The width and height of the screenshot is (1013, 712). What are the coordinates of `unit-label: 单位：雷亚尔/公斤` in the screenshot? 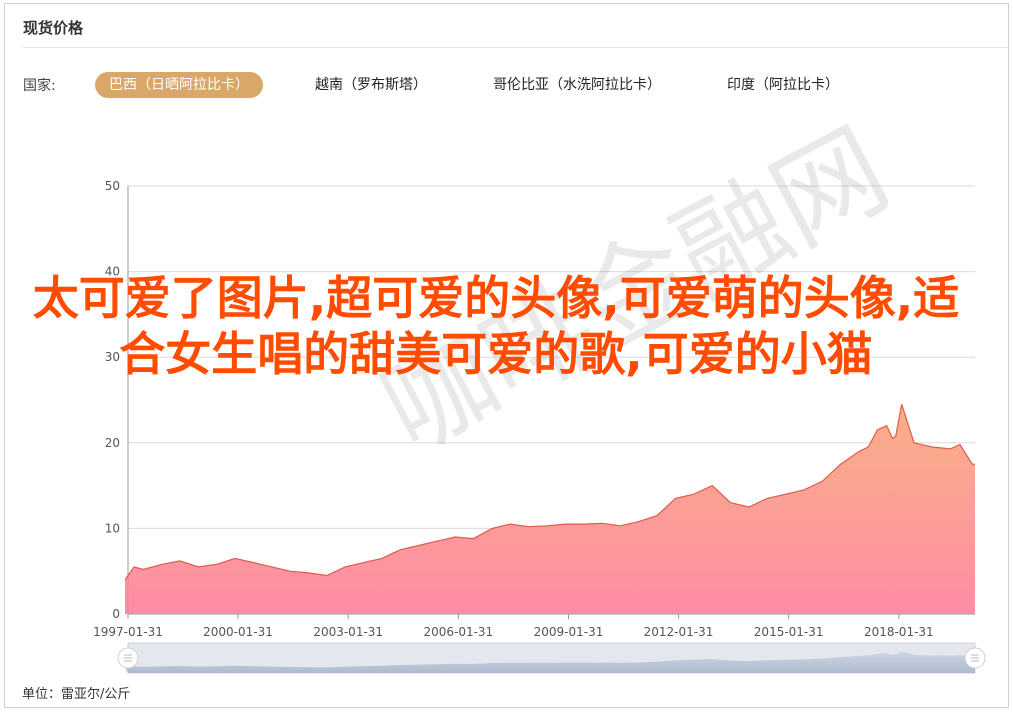 It's located at (76, 694).